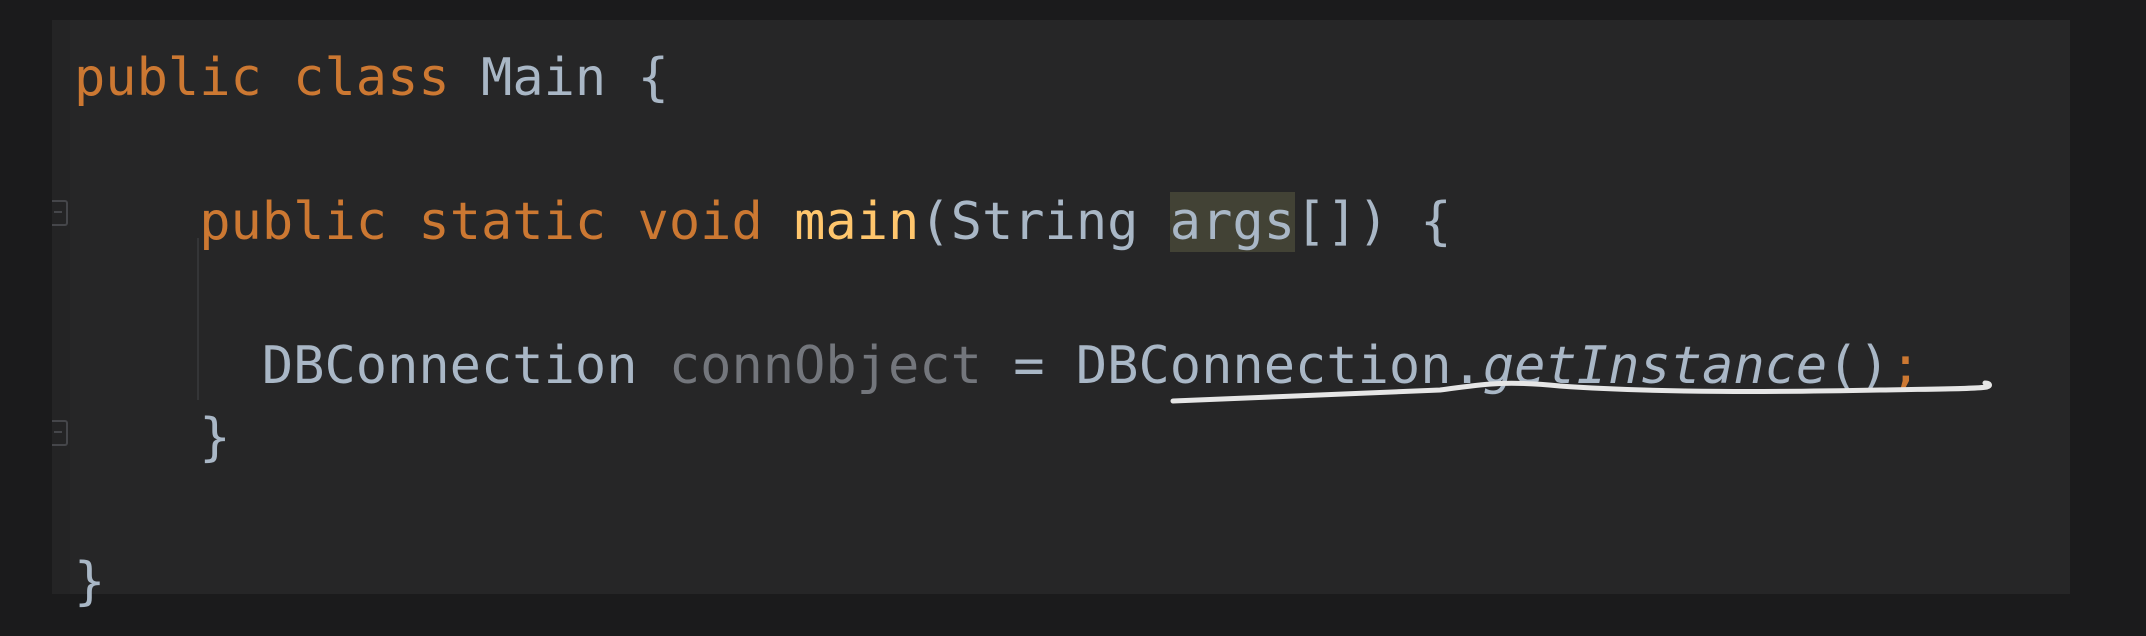 The width and height of the screenshot is (2146, 636). Describe the element at coordinates (1858, 366) in the screenshot. I see `call-parentheses: ()` at that location.